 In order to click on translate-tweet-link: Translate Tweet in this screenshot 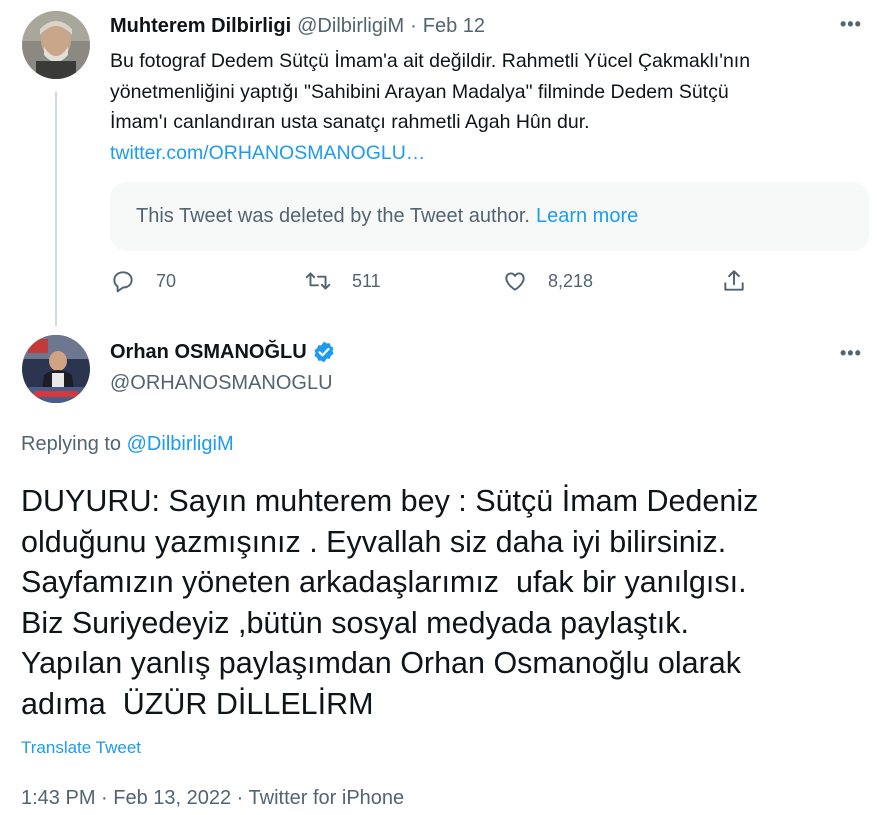, I will do `click(81, 748)`.